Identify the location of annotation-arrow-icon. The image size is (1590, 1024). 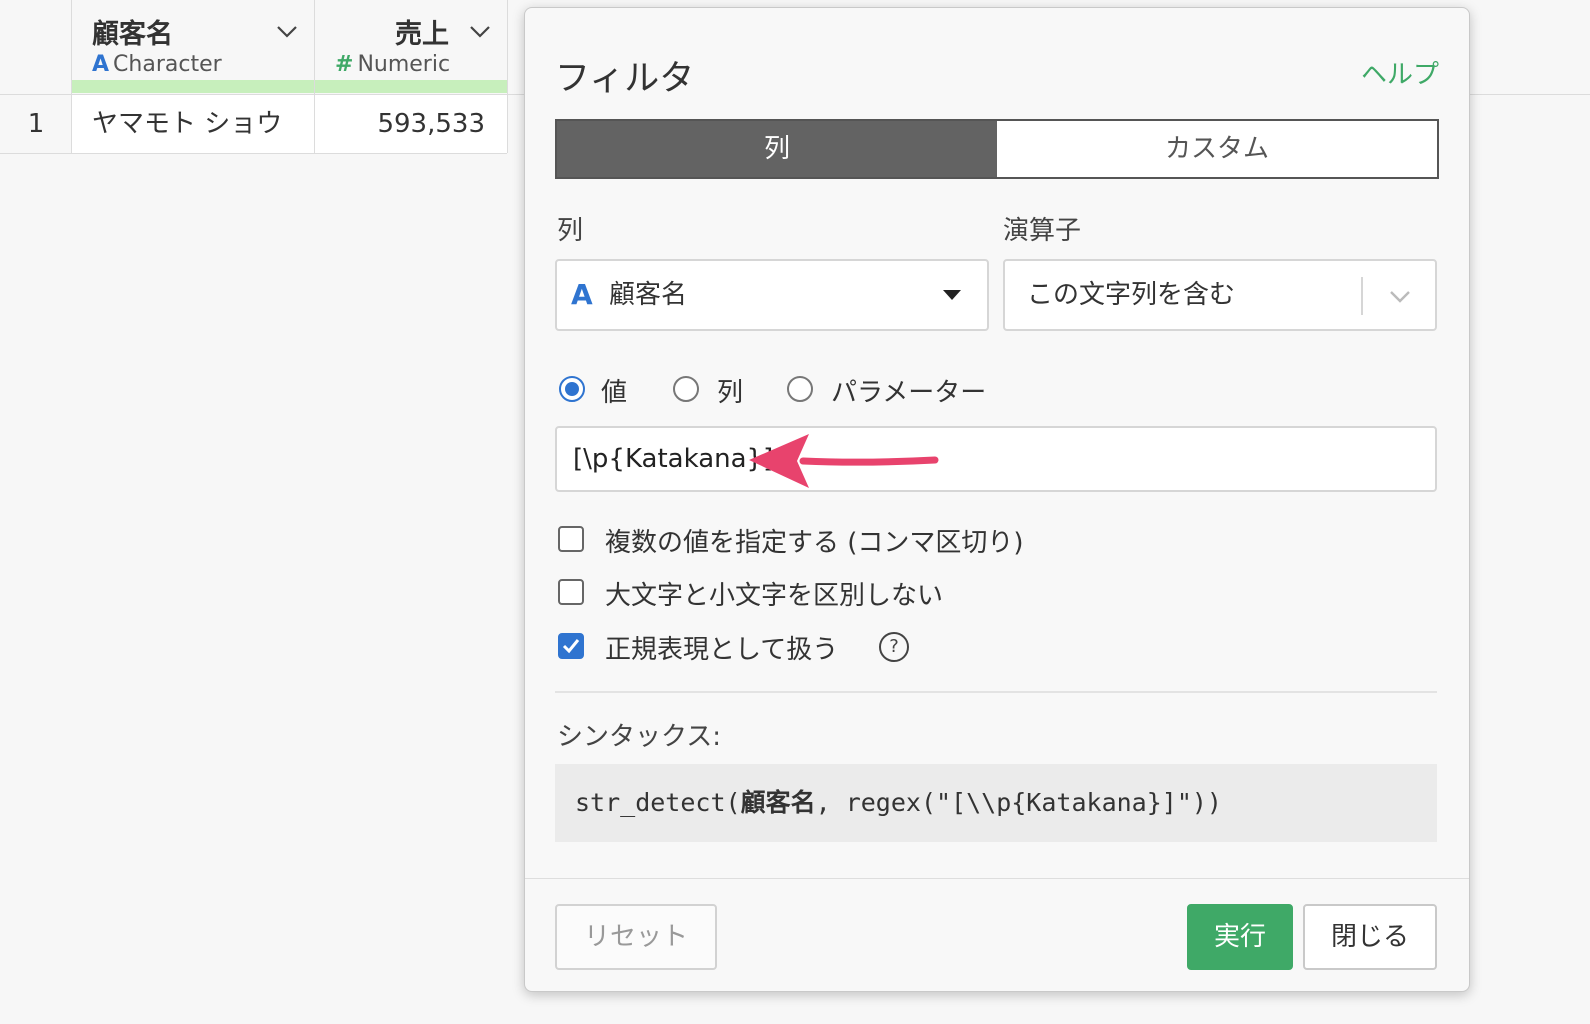
(844, 461).